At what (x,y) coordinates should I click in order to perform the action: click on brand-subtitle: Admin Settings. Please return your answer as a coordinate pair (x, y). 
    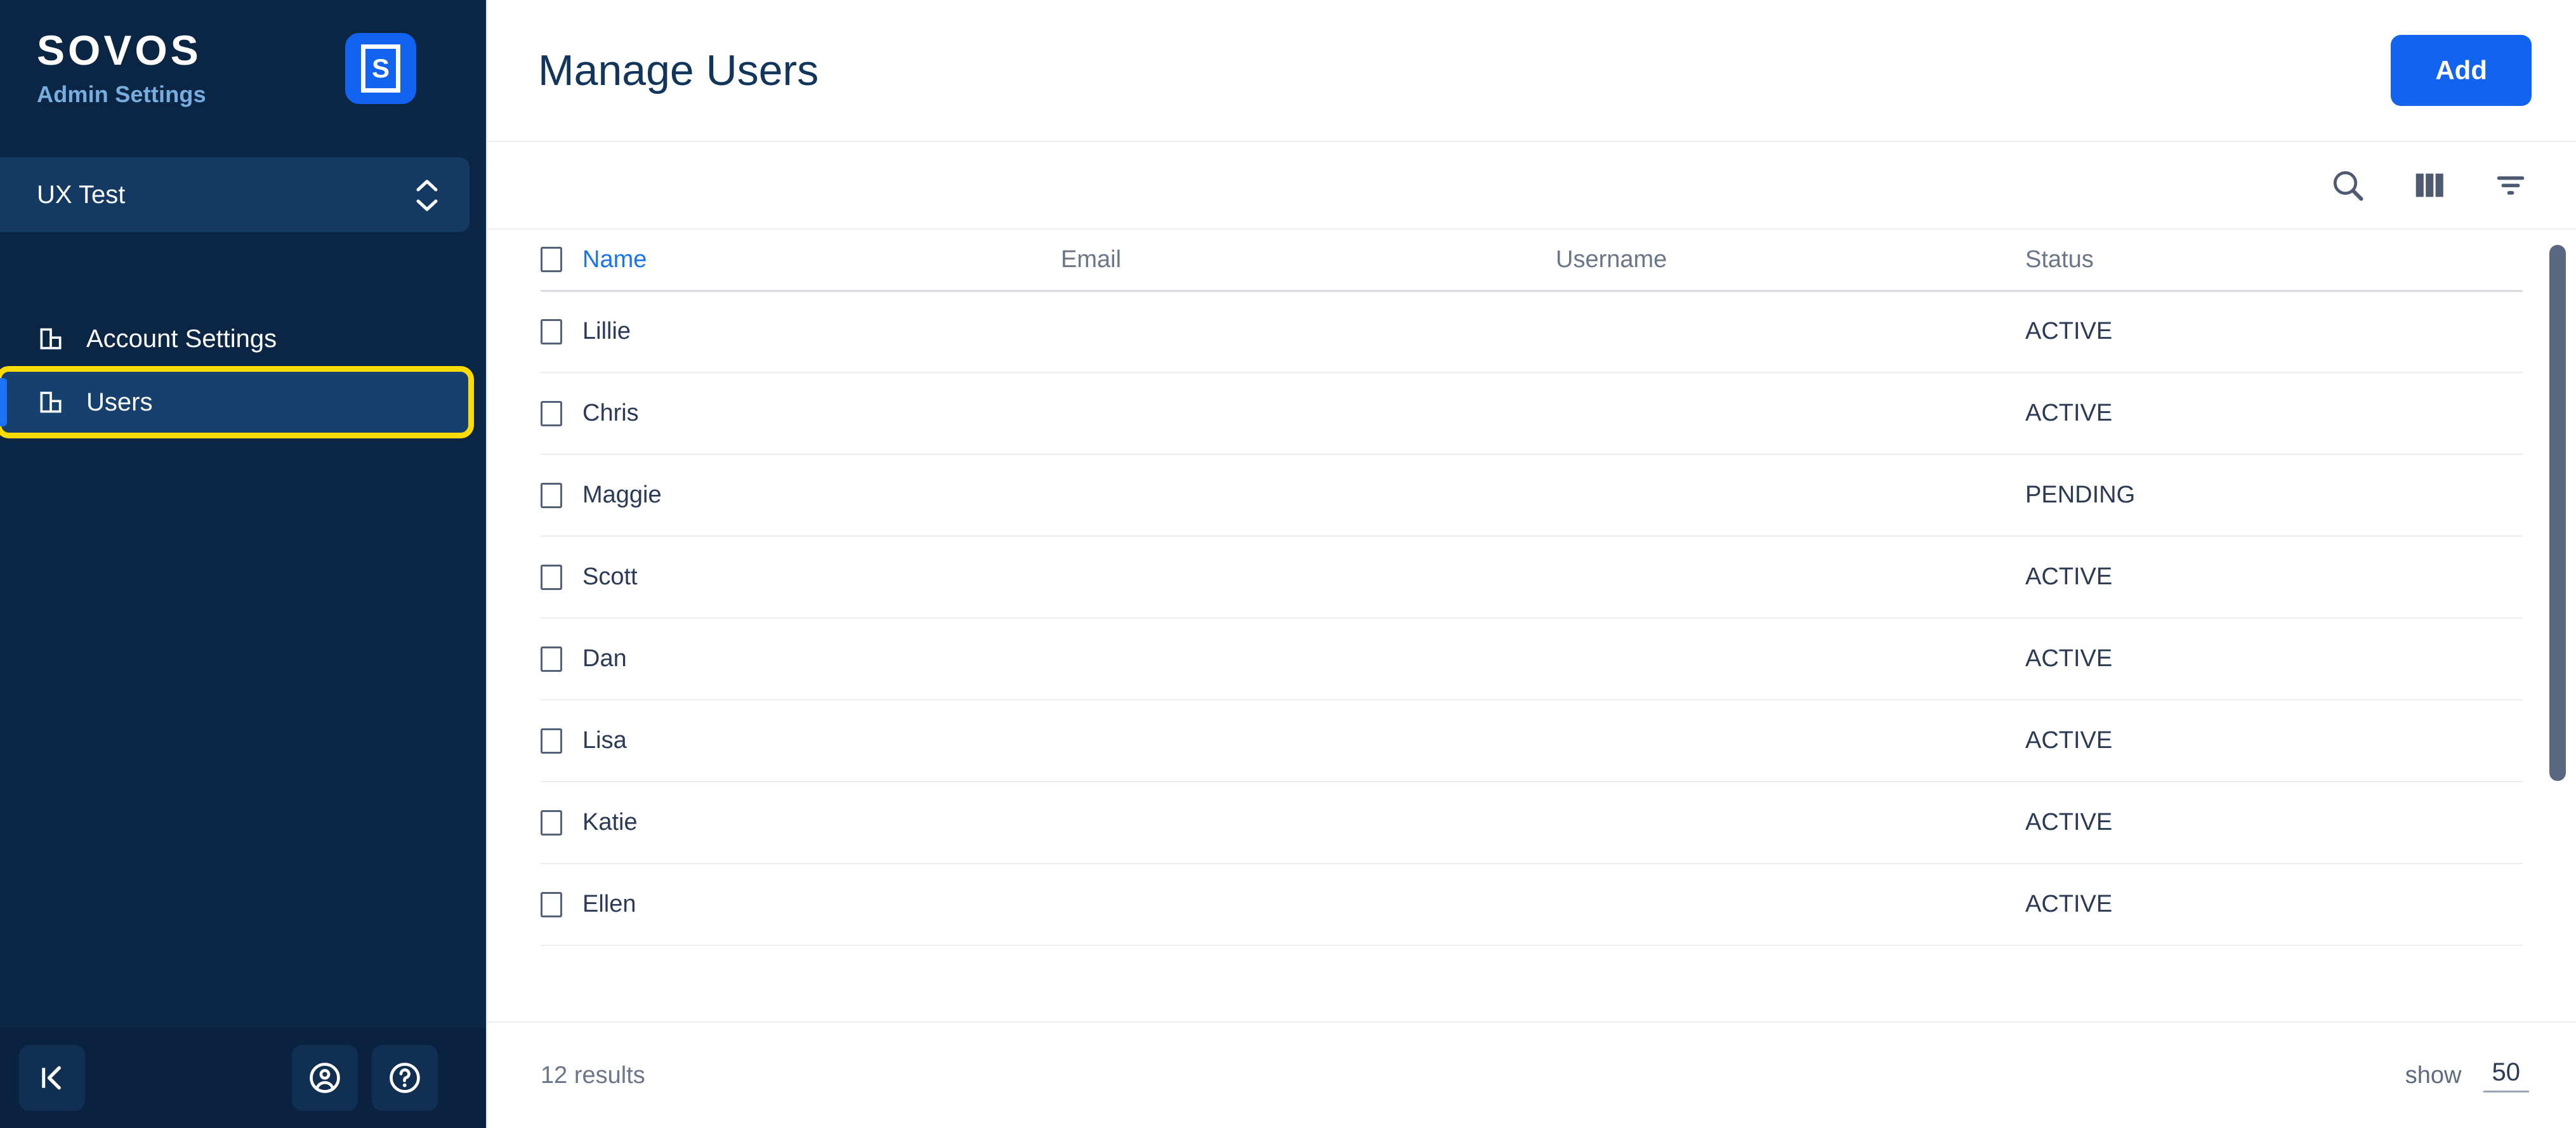
    Looking at the image, I should click on (121, 94).